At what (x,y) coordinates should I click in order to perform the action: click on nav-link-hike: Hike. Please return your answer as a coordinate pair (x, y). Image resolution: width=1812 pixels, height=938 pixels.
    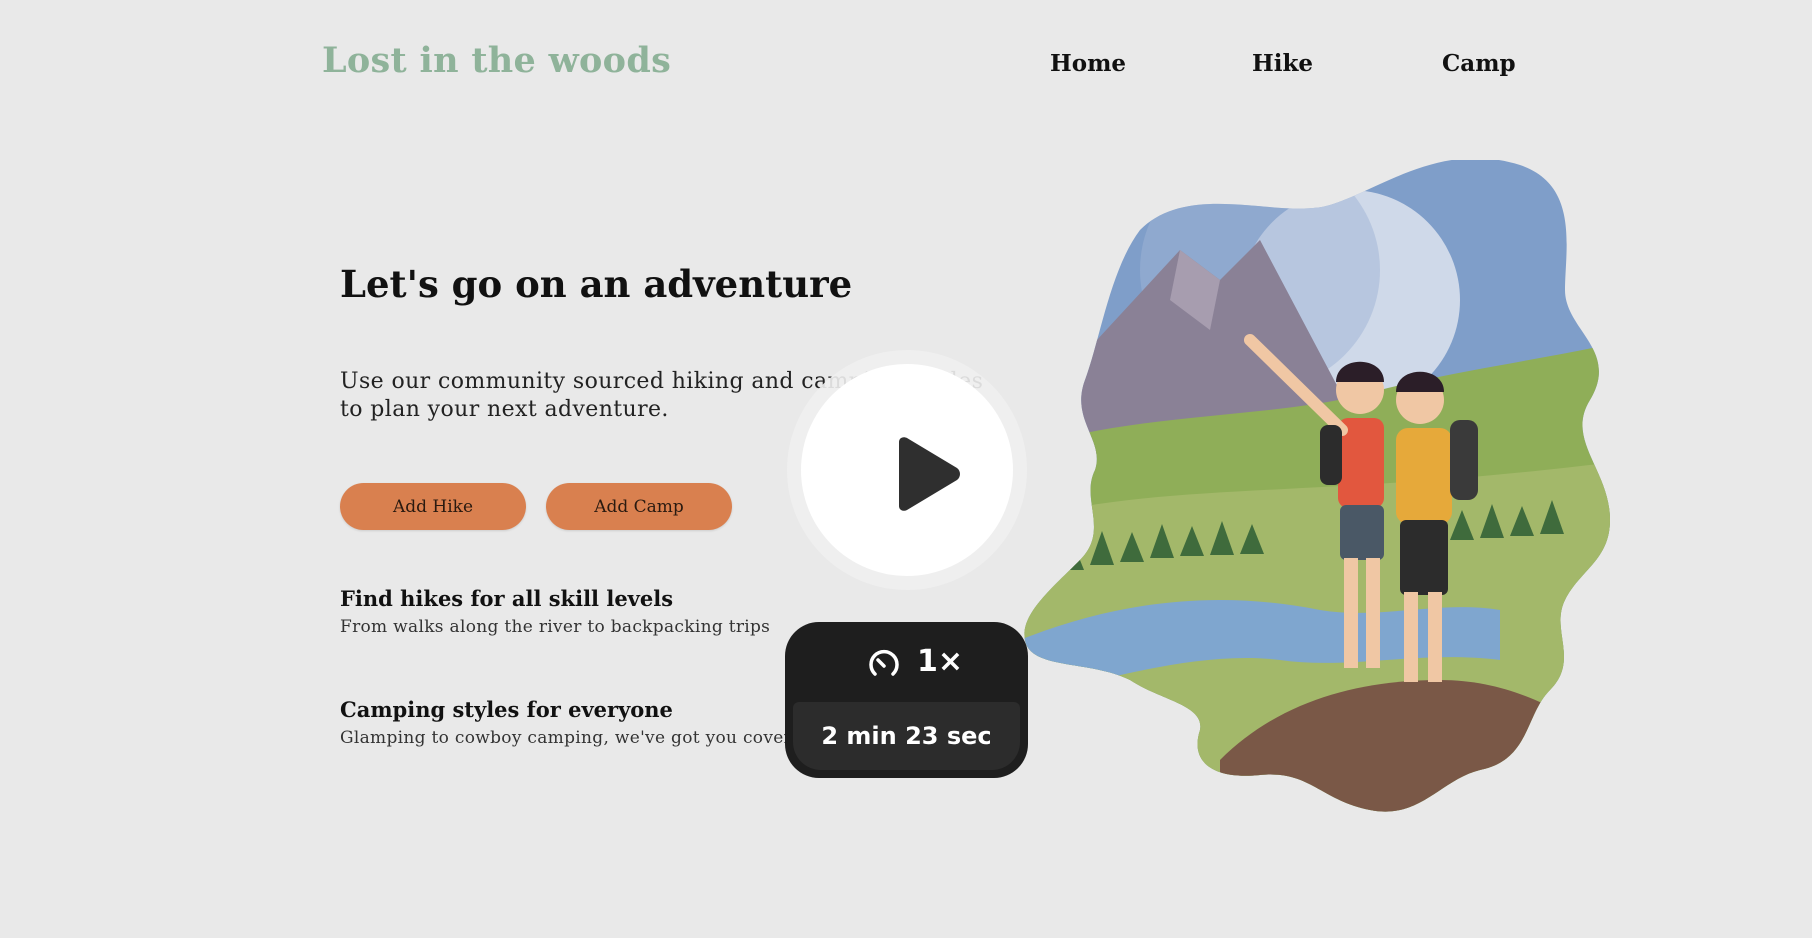
    Looking at the image, I should click on (1282, 63).